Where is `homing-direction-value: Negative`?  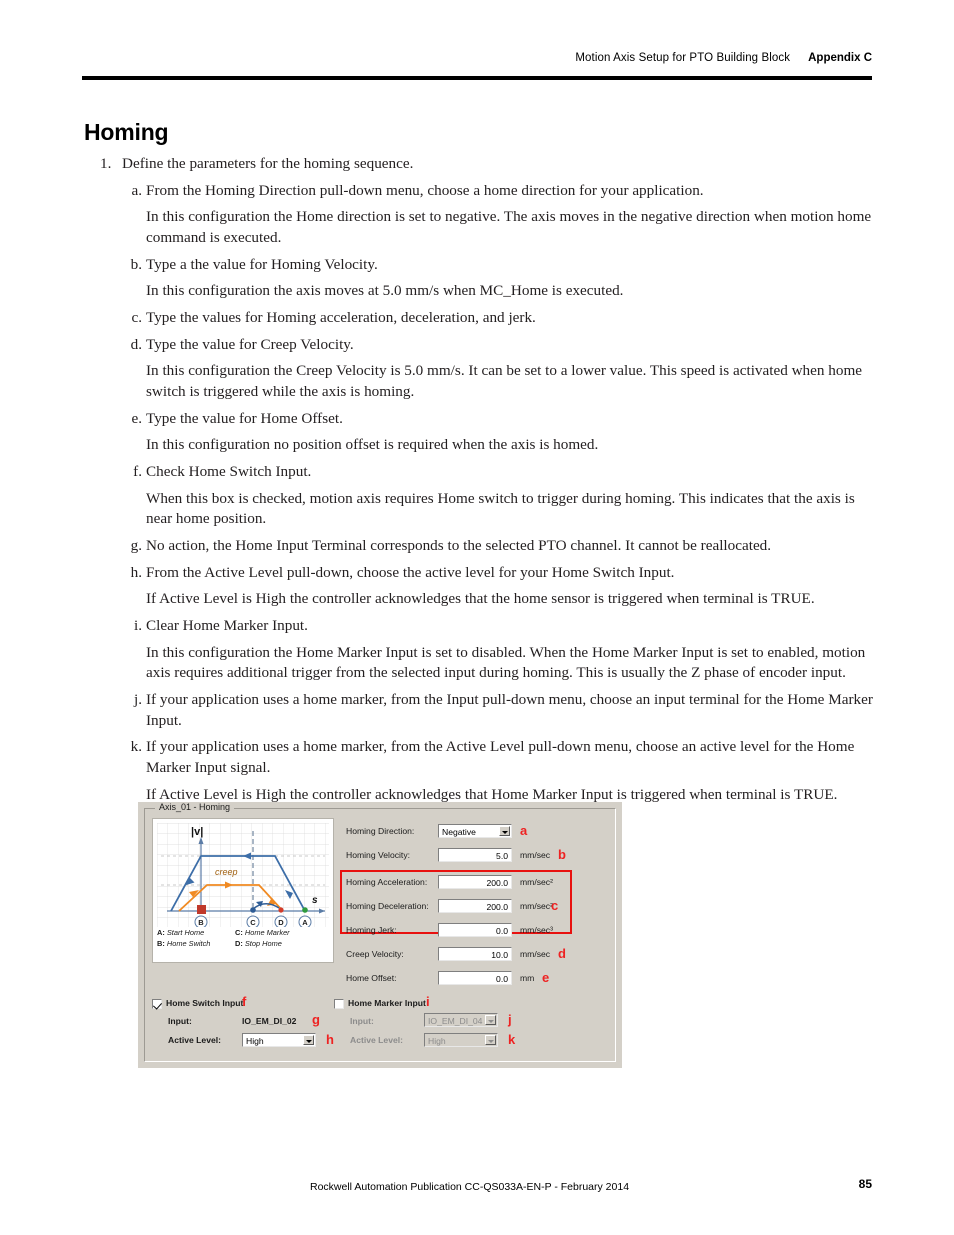
homing-direction-value: Negative is located at coordinates (459, 832).